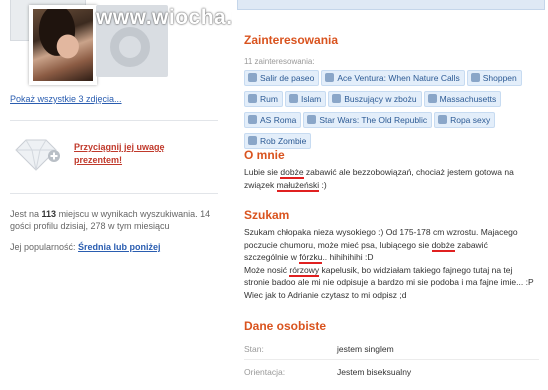  I want to click on interest-label: Ropa sexy, so click(470, 120).